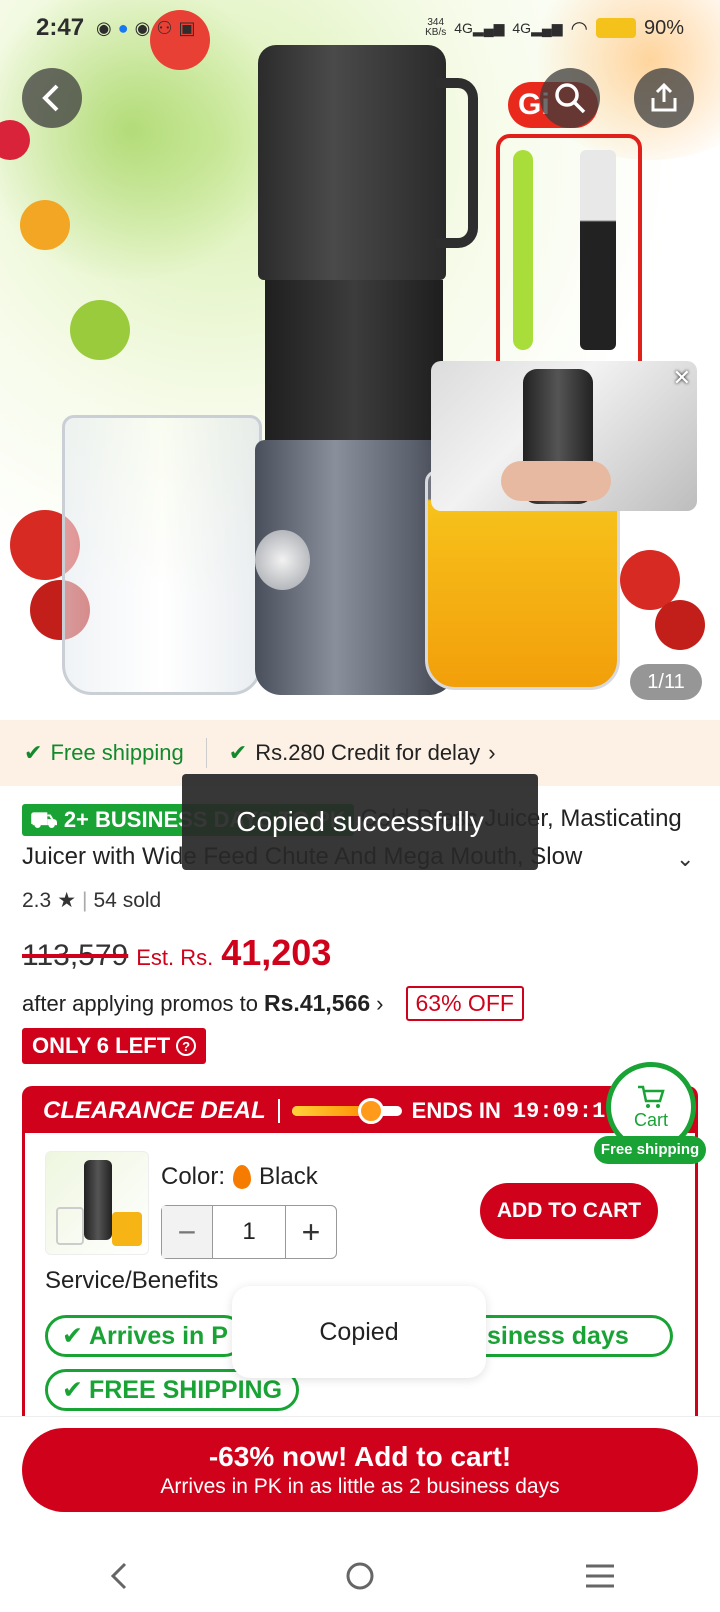  Describe the element at coordinates (317, 1003) in the screenshot. I see `promo-price: Rs.41,566` at that location.